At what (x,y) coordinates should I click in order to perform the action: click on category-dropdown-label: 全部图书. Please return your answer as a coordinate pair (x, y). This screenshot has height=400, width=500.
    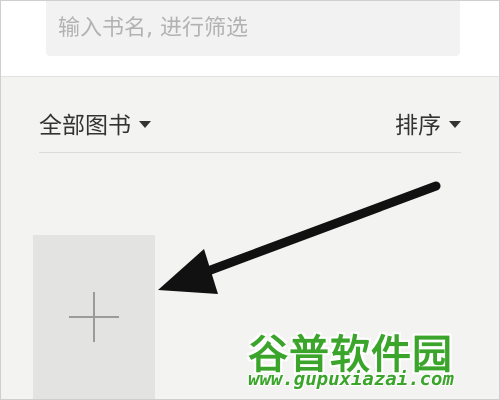
    Looking at the image, I should click on (85, 126).